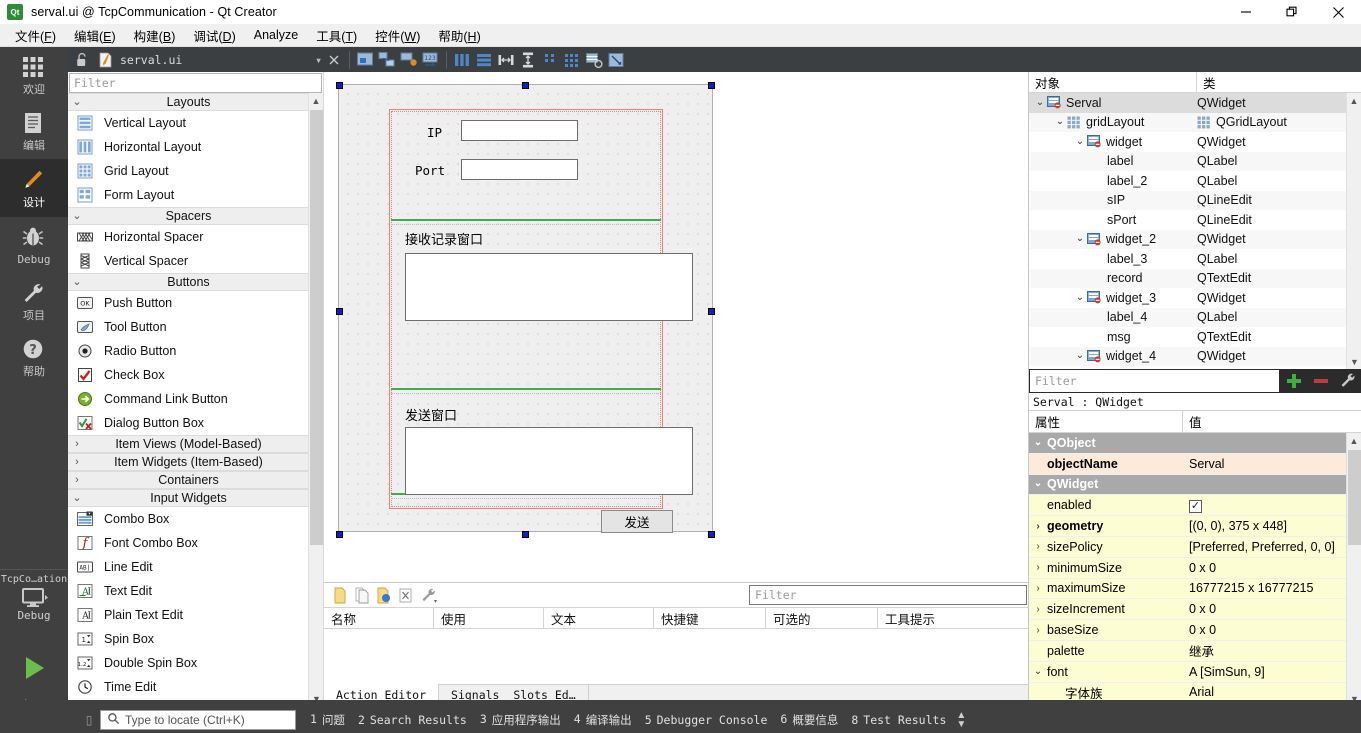  What do you see at coordinates (379, 618) in the screenshot?
I see `action-column-header: 名称` at bounding box center [379, 618].